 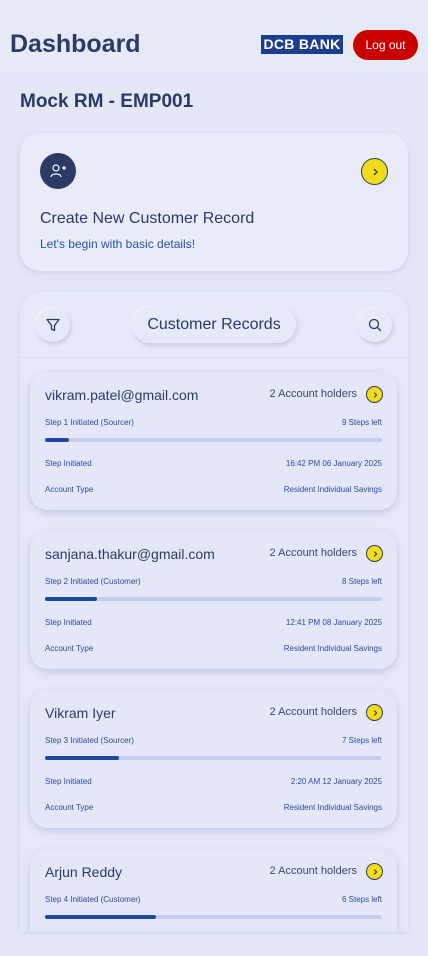 What do you see at coordinates (58, 171) in the screenshot?
I see `add-user-icon` at bounding box center [58, 171].